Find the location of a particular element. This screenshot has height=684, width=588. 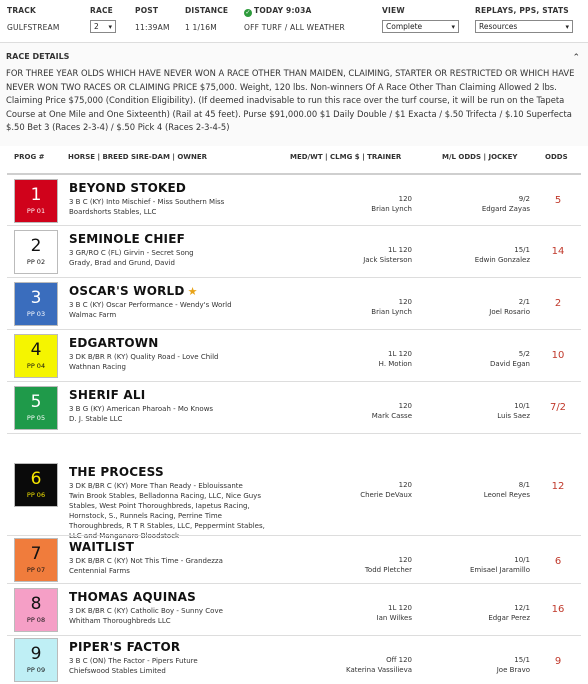

program-number-badge: 5 PP 05 is located at coordinates (36, 408).